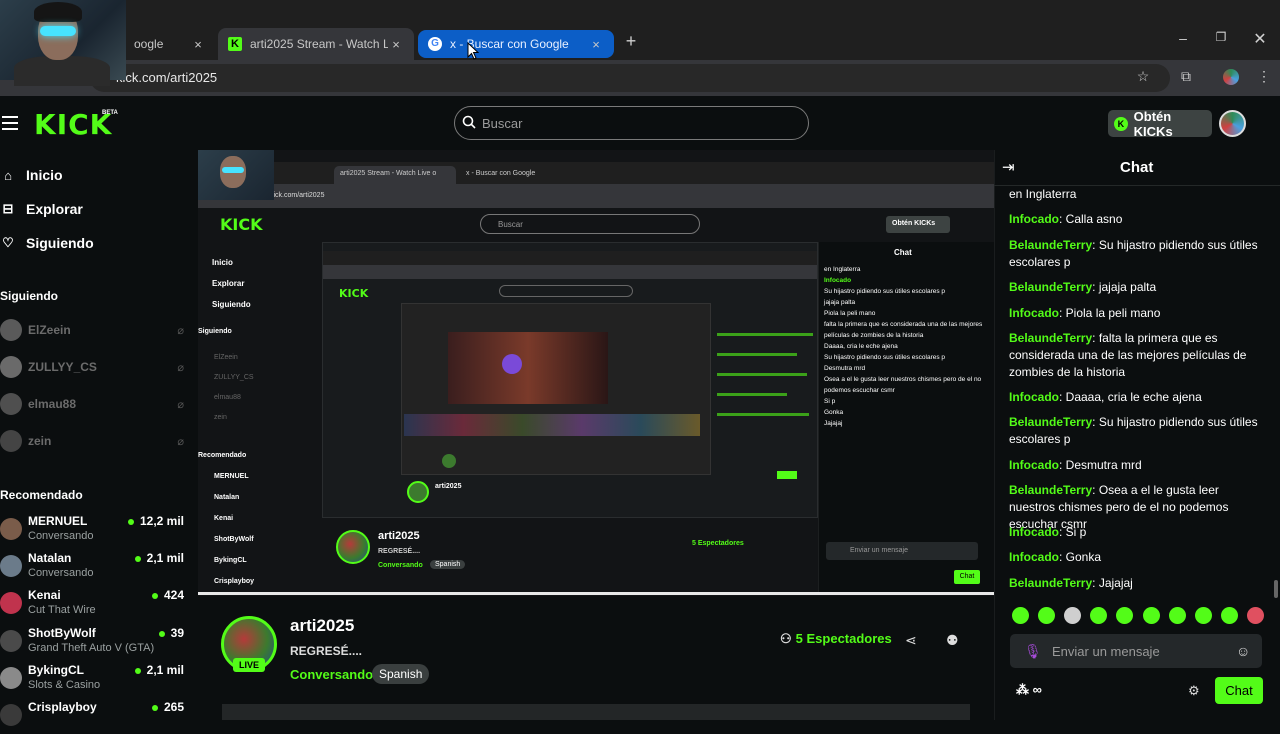 This screenshot has height=734, width=1280. Describe the element at coordinates (1243, 651) in the screenshot. I see `emoji-picker-icon: ☺` at that location.